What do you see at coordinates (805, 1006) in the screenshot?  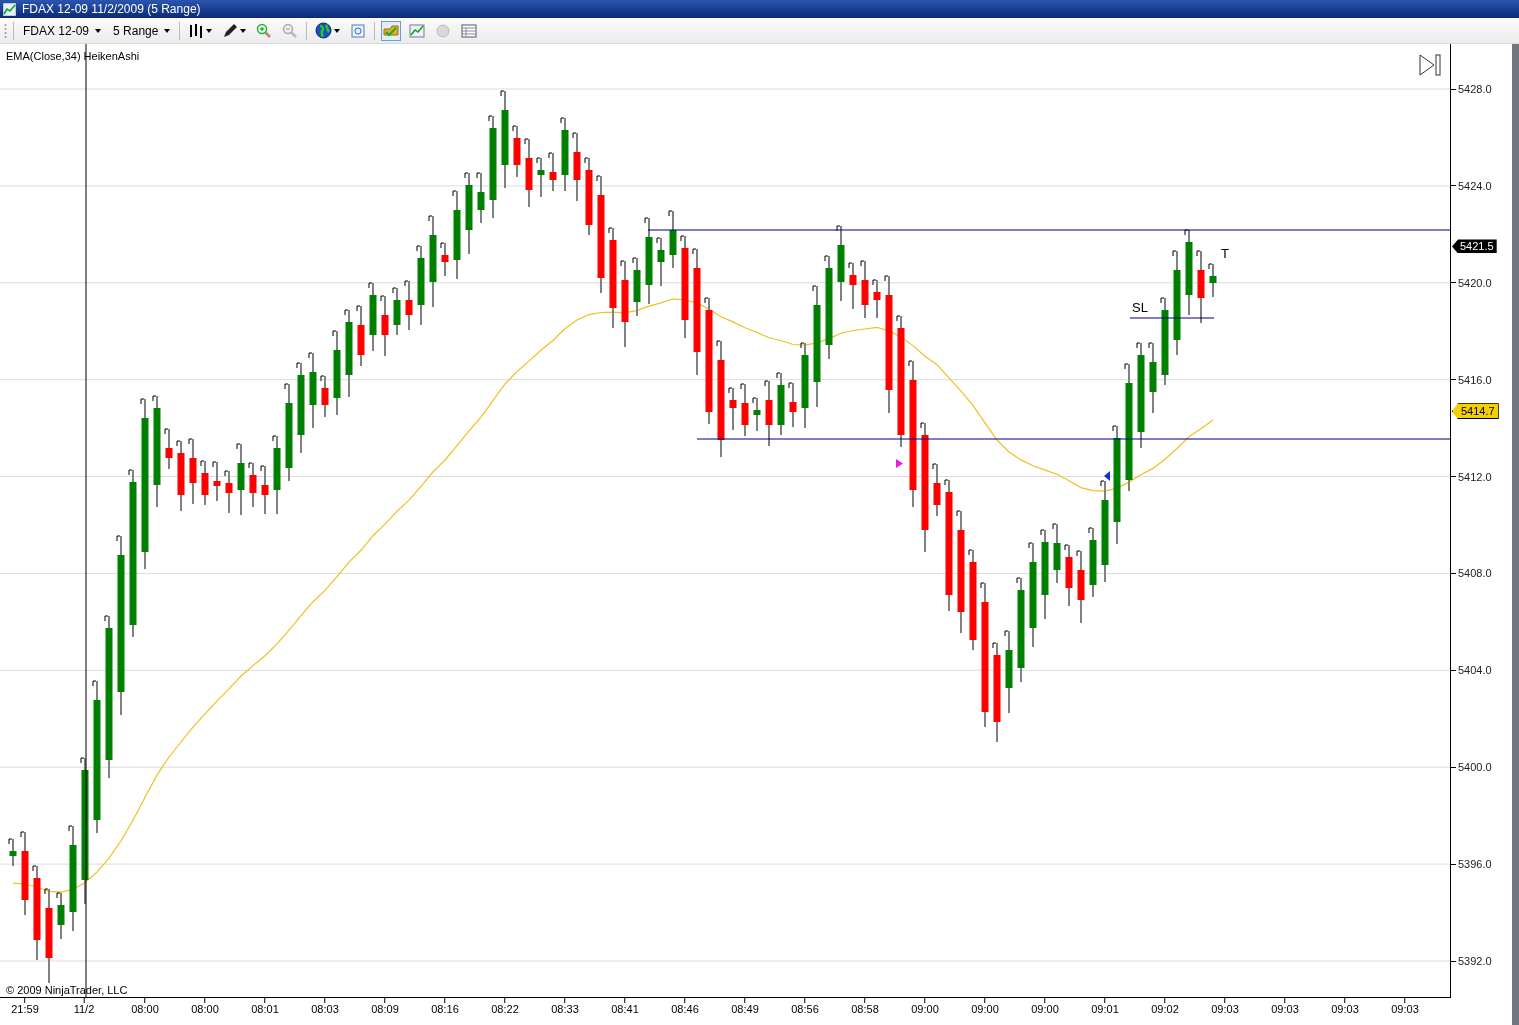 I see `time-tick-label: 08:56` at bounding box center [805, 1006].